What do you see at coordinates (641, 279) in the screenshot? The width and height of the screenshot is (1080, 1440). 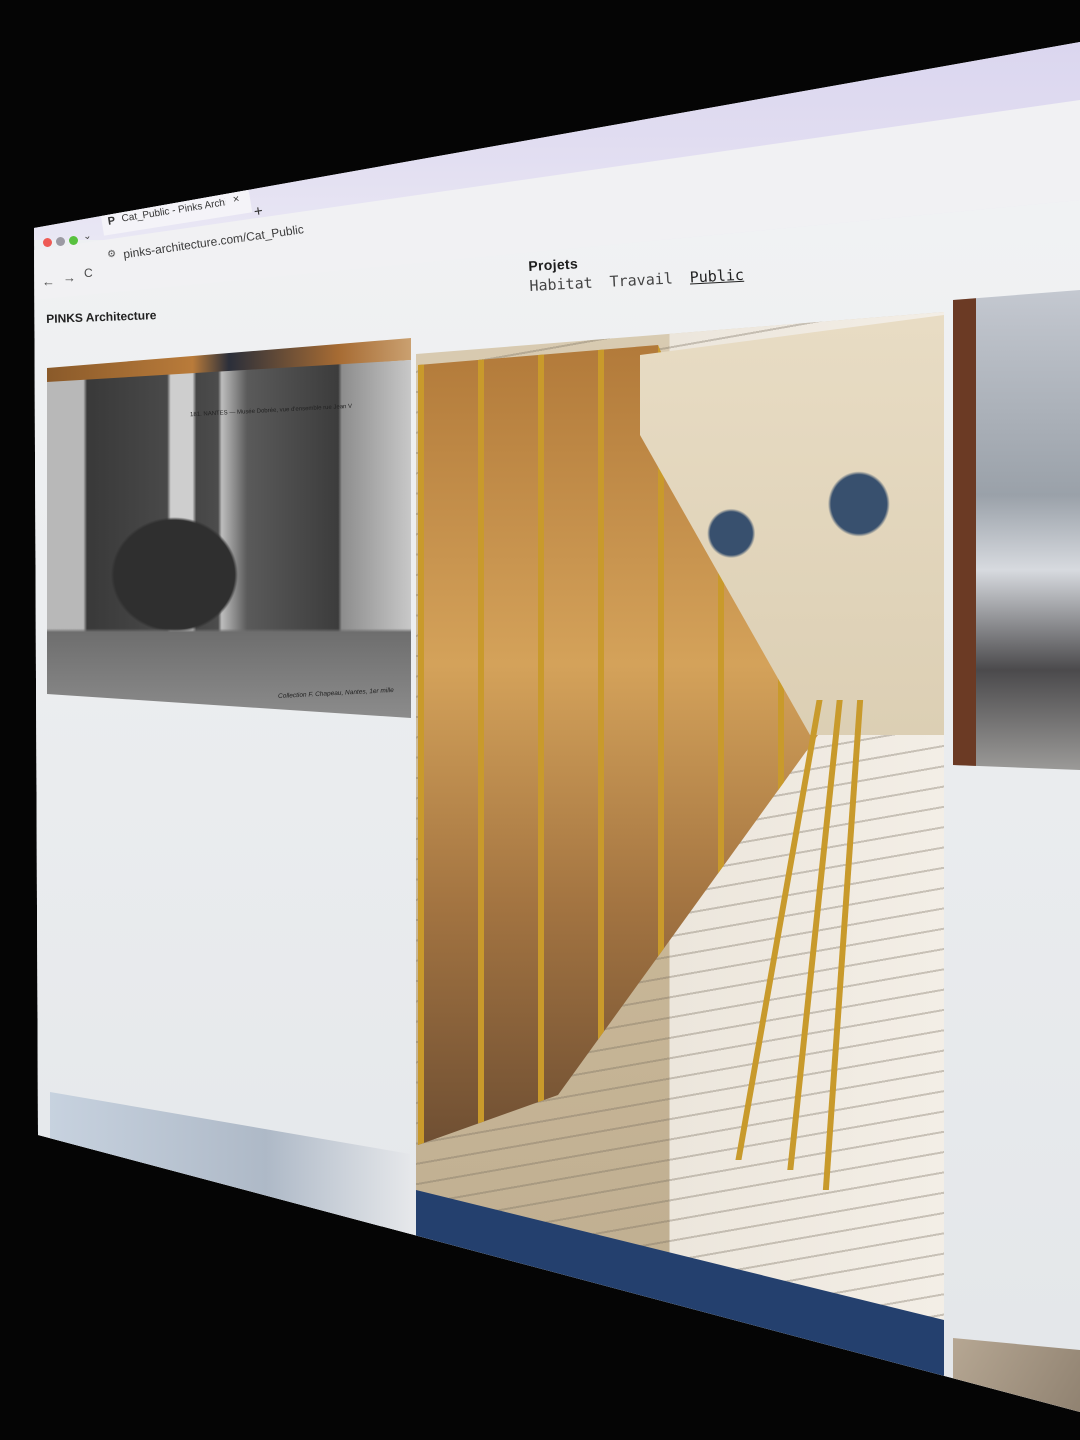 I see `nav-link-travail: Travail` at bounding box center [641, 279].